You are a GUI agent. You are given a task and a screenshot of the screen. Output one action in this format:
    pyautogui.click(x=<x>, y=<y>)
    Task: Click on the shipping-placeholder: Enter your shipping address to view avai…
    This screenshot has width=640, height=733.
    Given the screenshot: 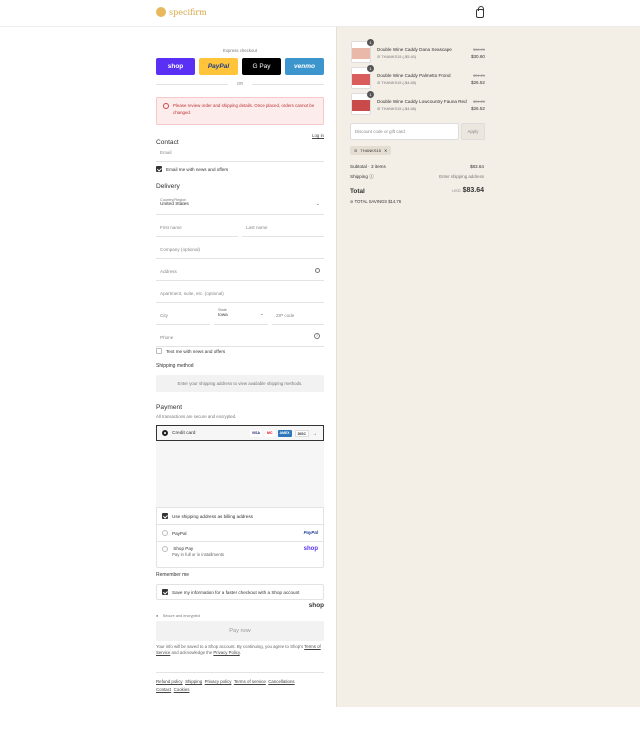 What is the action you would take?
    pyautogui.click(x=240, y=383)
    